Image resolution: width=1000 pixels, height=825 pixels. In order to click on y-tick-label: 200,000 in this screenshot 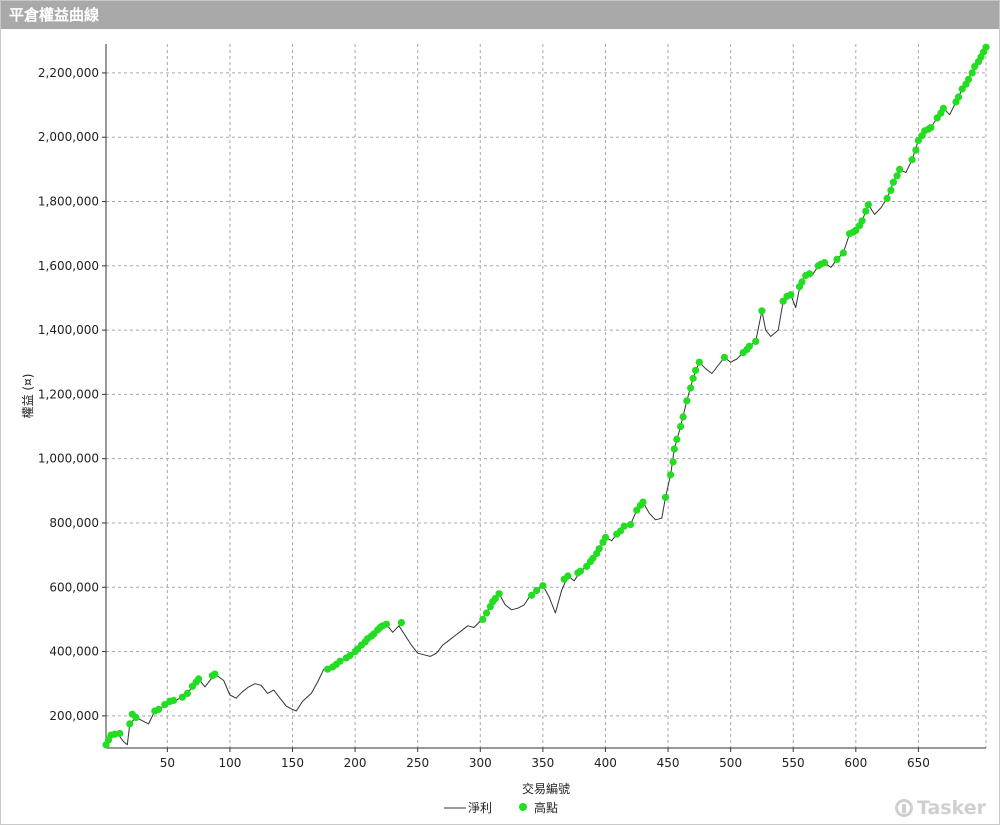, I will do `click(74, 716)`.